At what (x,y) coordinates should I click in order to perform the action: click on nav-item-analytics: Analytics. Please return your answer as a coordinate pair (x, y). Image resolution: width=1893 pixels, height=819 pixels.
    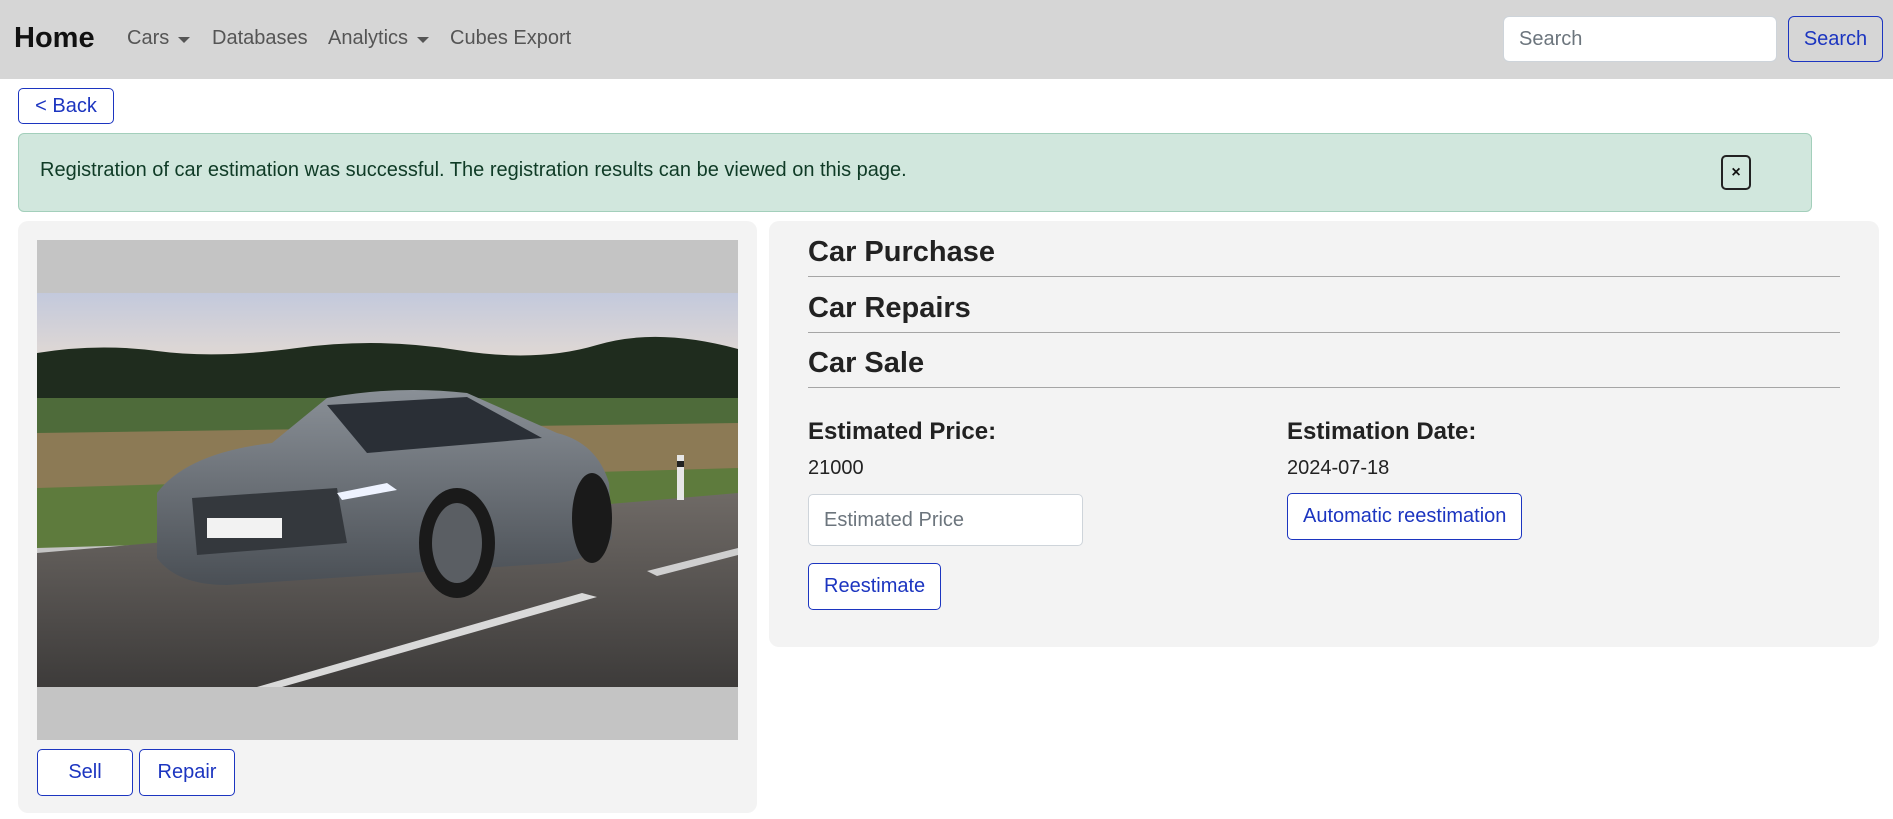
    Looking at the image, I should click on (379, 38).